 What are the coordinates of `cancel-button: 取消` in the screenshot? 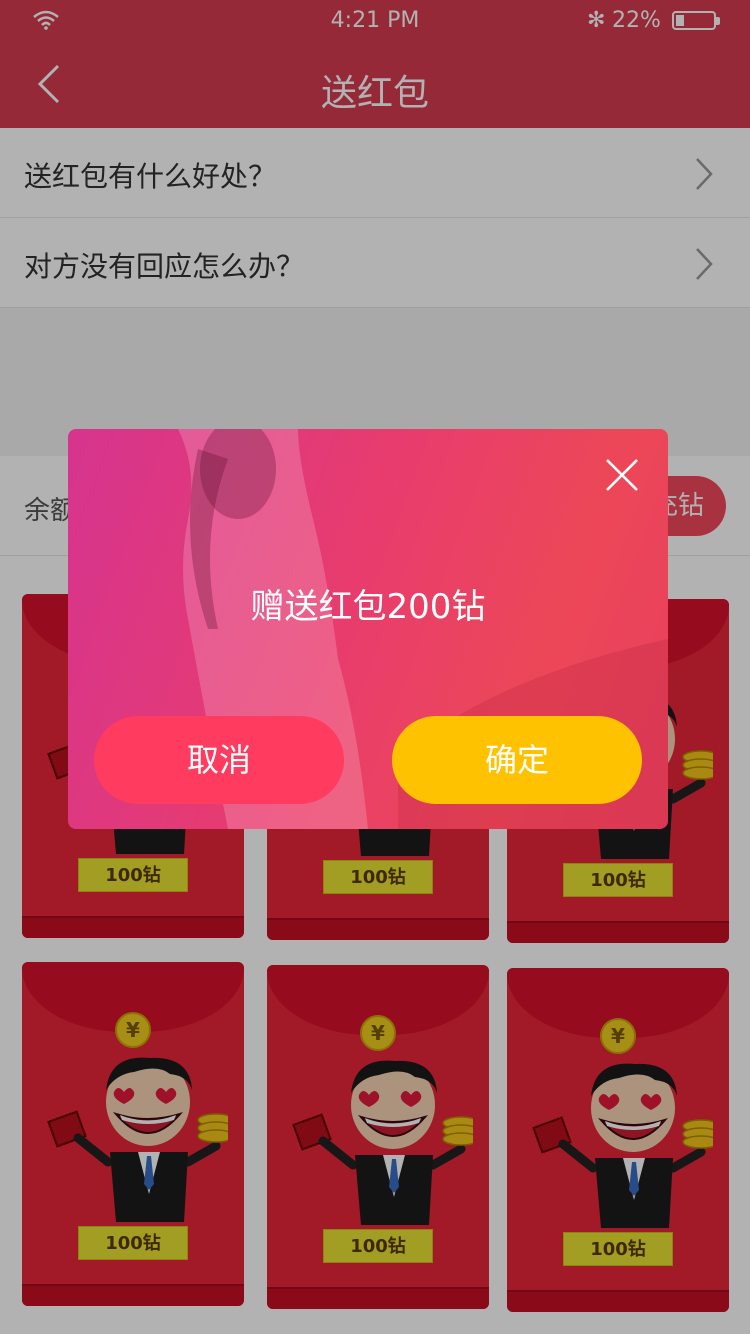 It's located at (219, 760).